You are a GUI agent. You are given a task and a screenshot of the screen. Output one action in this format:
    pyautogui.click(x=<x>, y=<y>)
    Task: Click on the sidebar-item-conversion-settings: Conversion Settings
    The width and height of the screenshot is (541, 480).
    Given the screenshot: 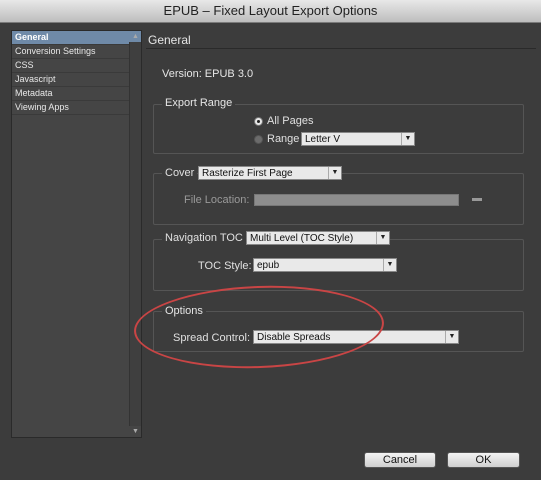 What is the action you would take?
    pyautogui.click(x=76, y=52)
    